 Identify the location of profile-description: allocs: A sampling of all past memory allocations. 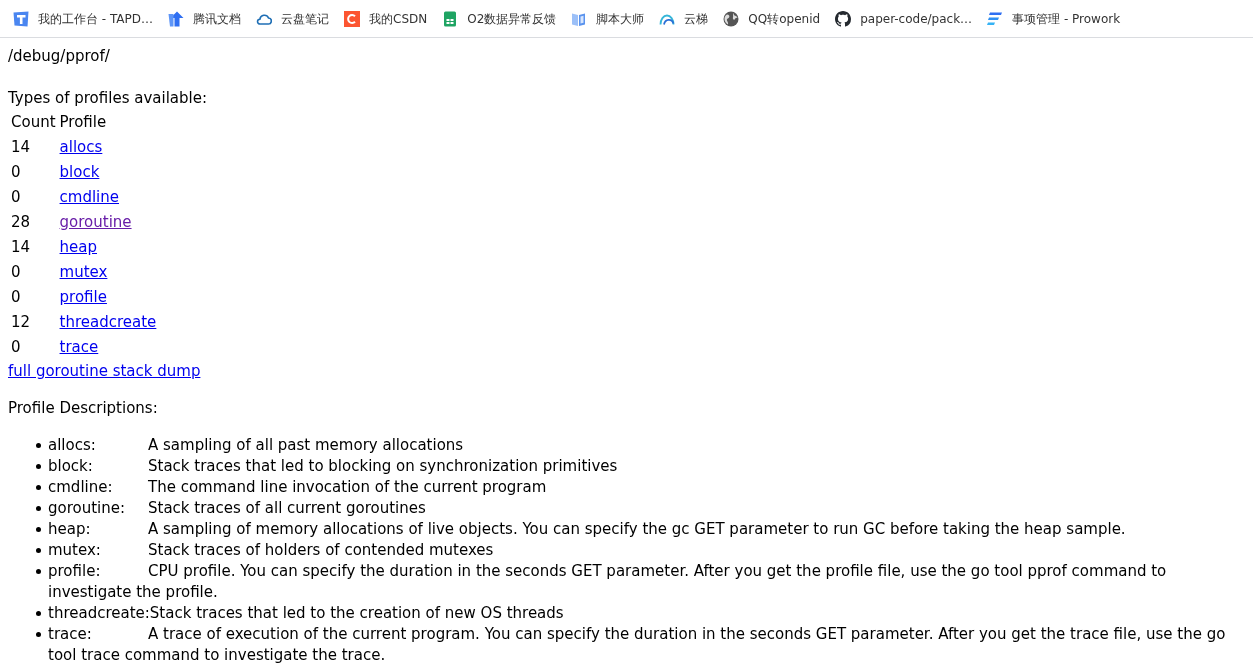
(256, 445).